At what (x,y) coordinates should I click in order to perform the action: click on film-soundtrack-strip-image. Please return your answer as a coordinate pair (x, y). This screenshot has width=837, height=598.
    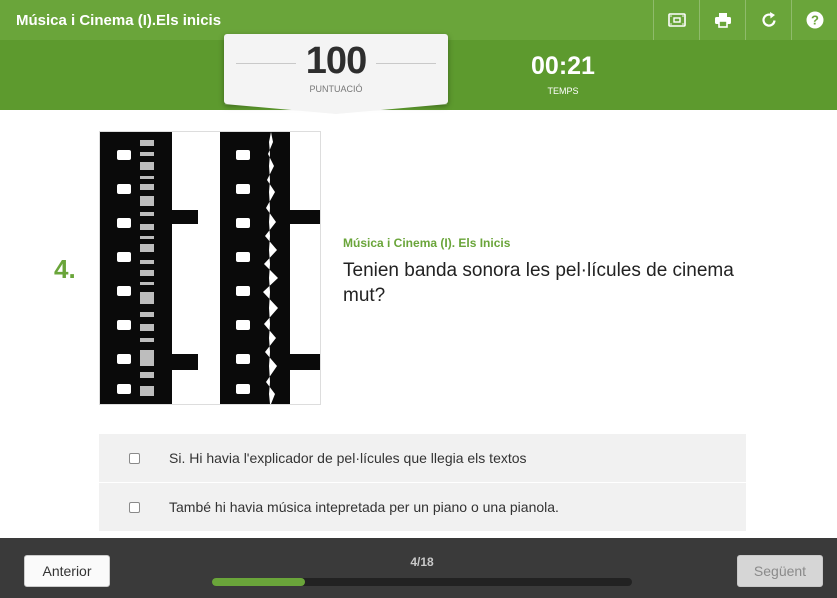
    Looking at the image, I should click on (210, 268).